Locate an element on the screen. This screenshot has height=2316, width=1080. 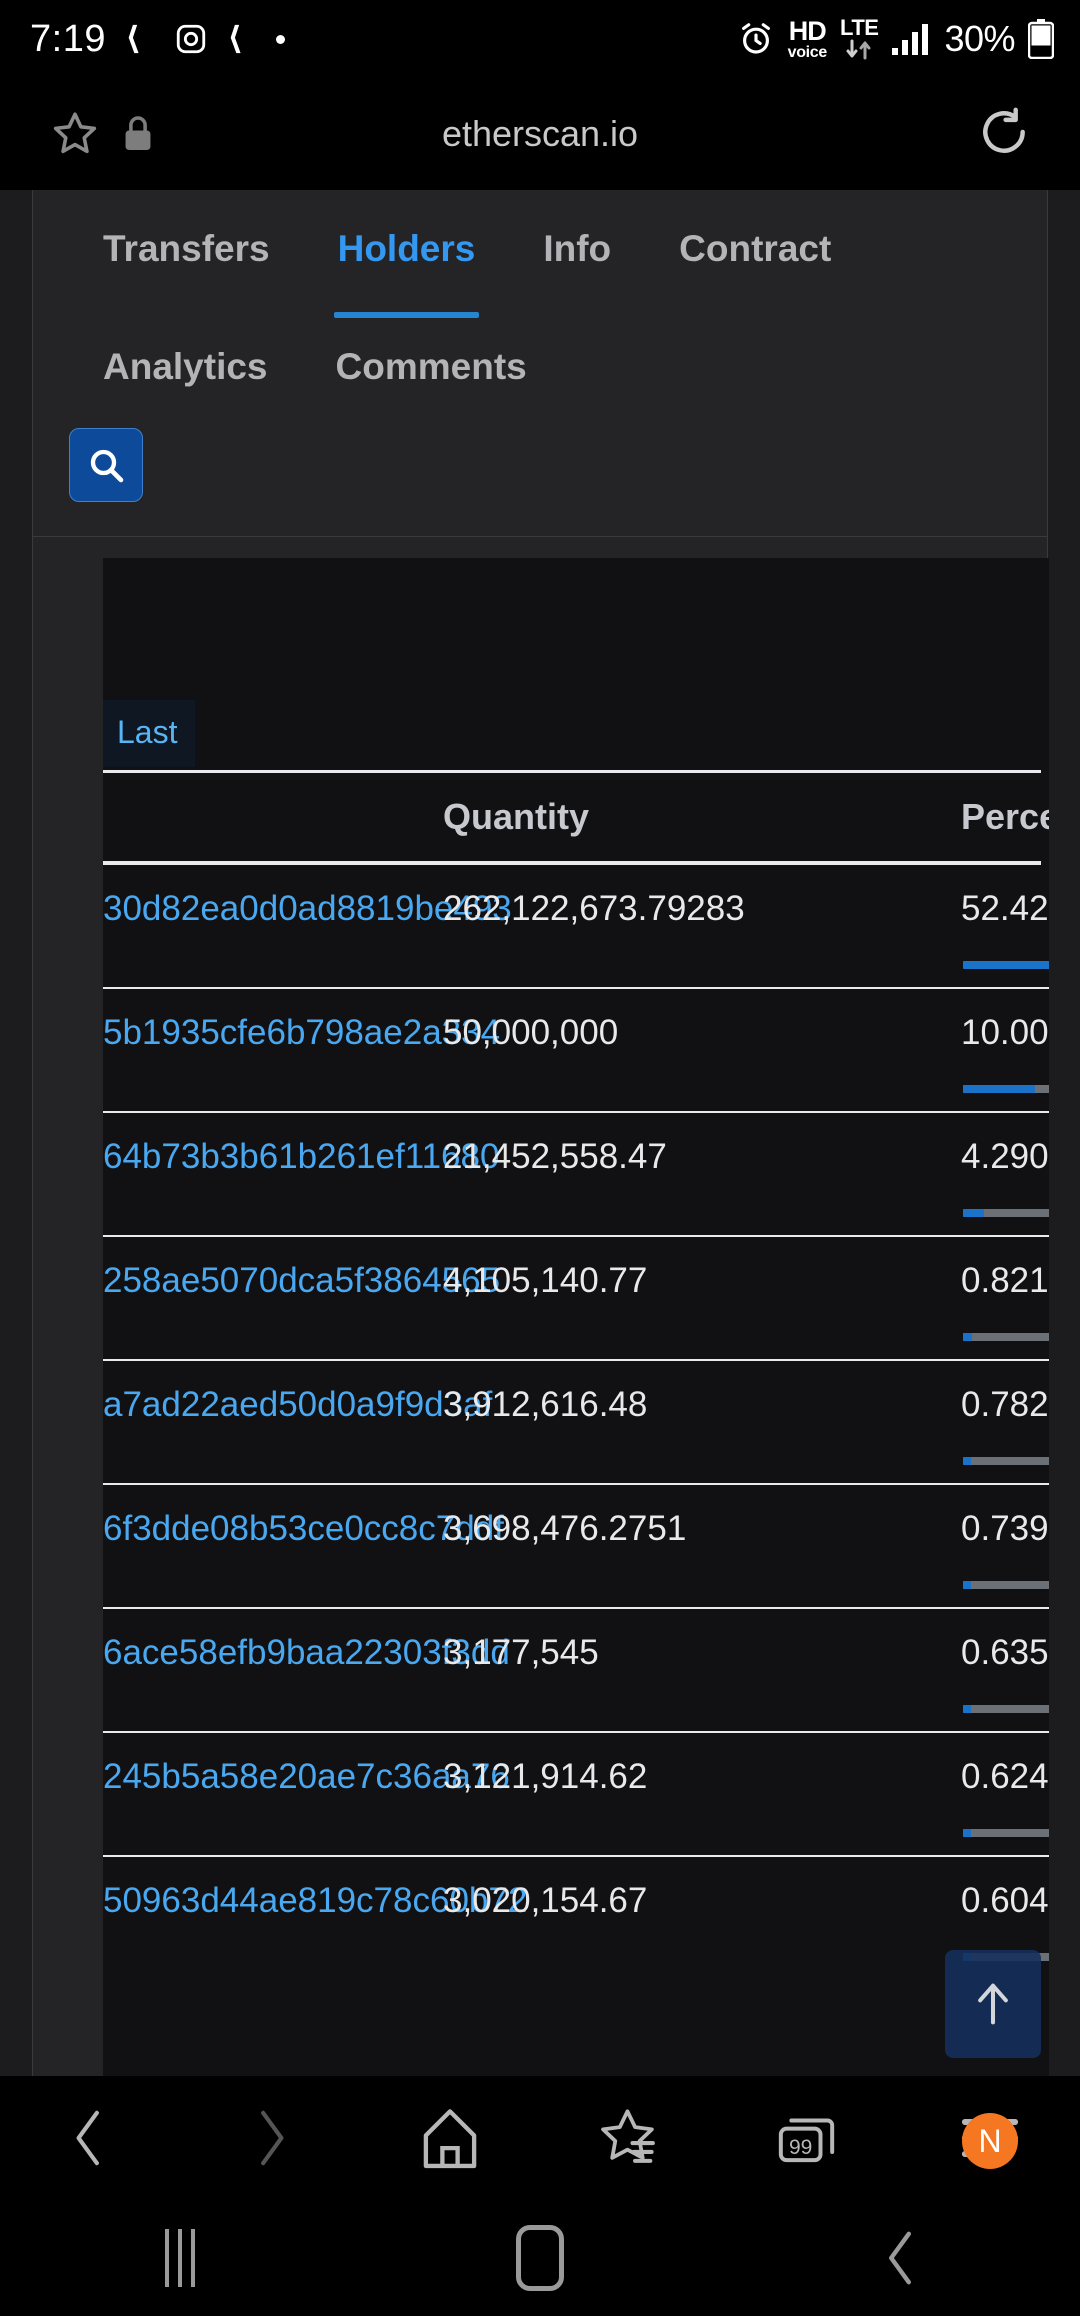
reload-icon is located at coordinates (1004, 132).